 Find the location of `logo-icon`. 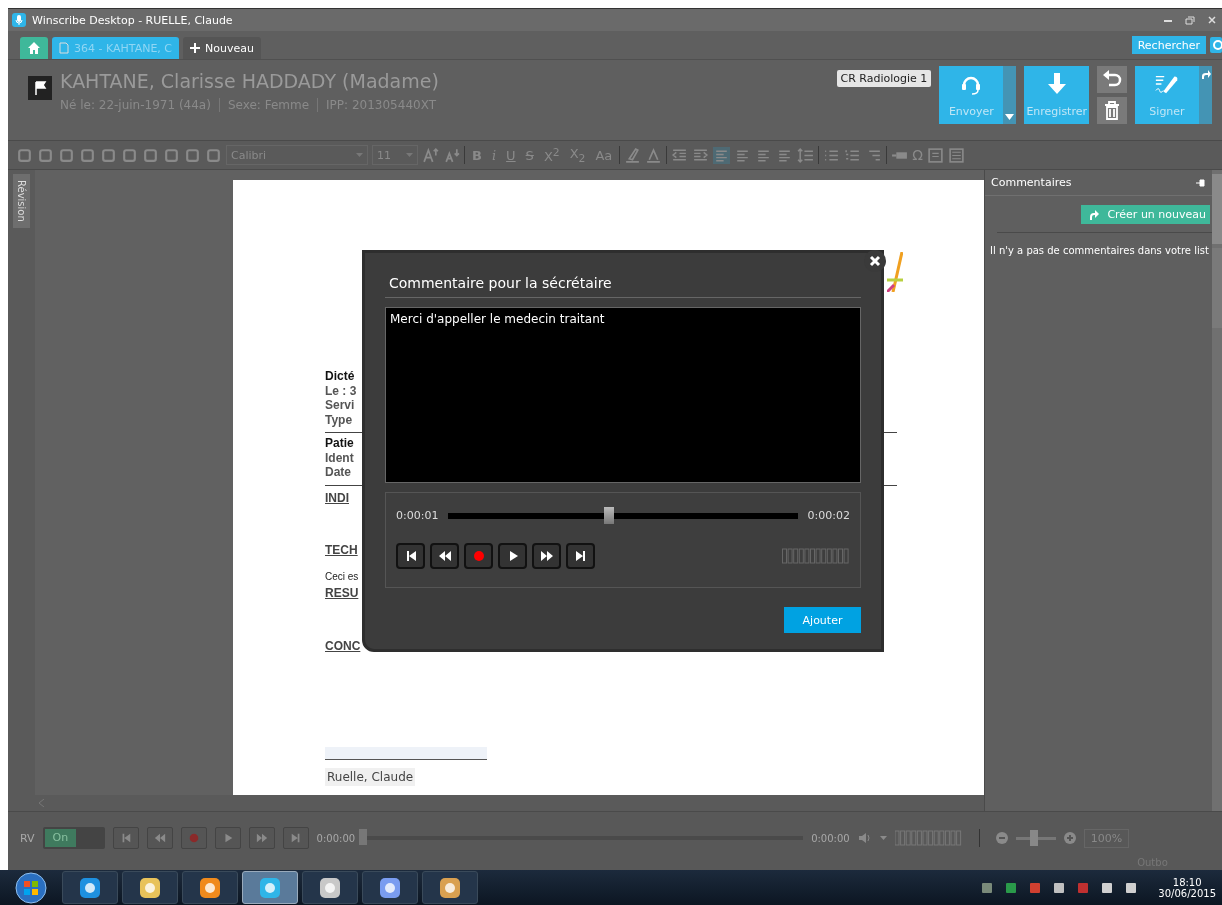

logo-icon is located at coordinates (895, 272).